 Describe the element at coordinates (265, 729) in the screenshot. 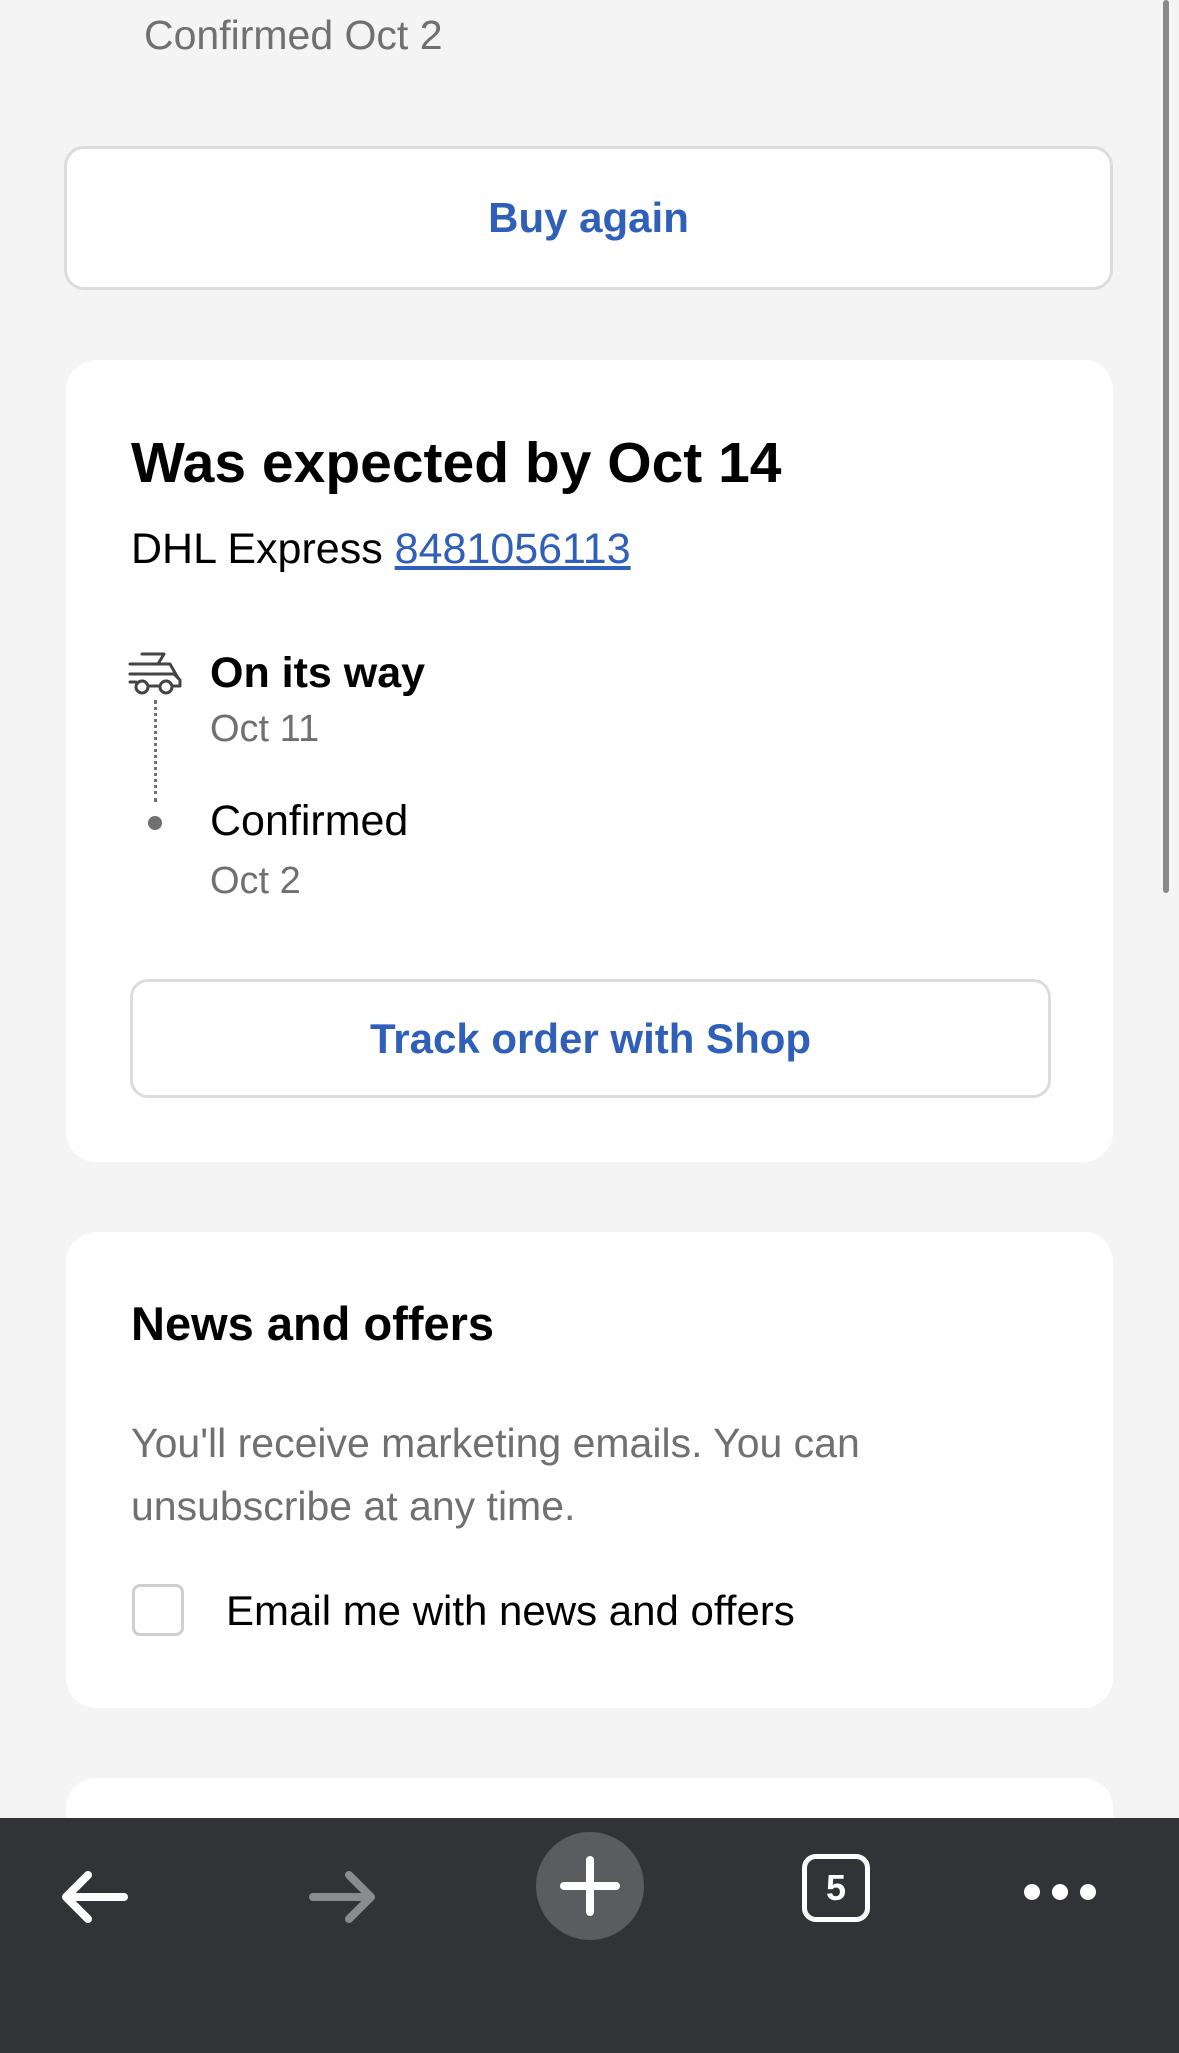

I see `step-date-on-its-way: Oct 11` at that location.